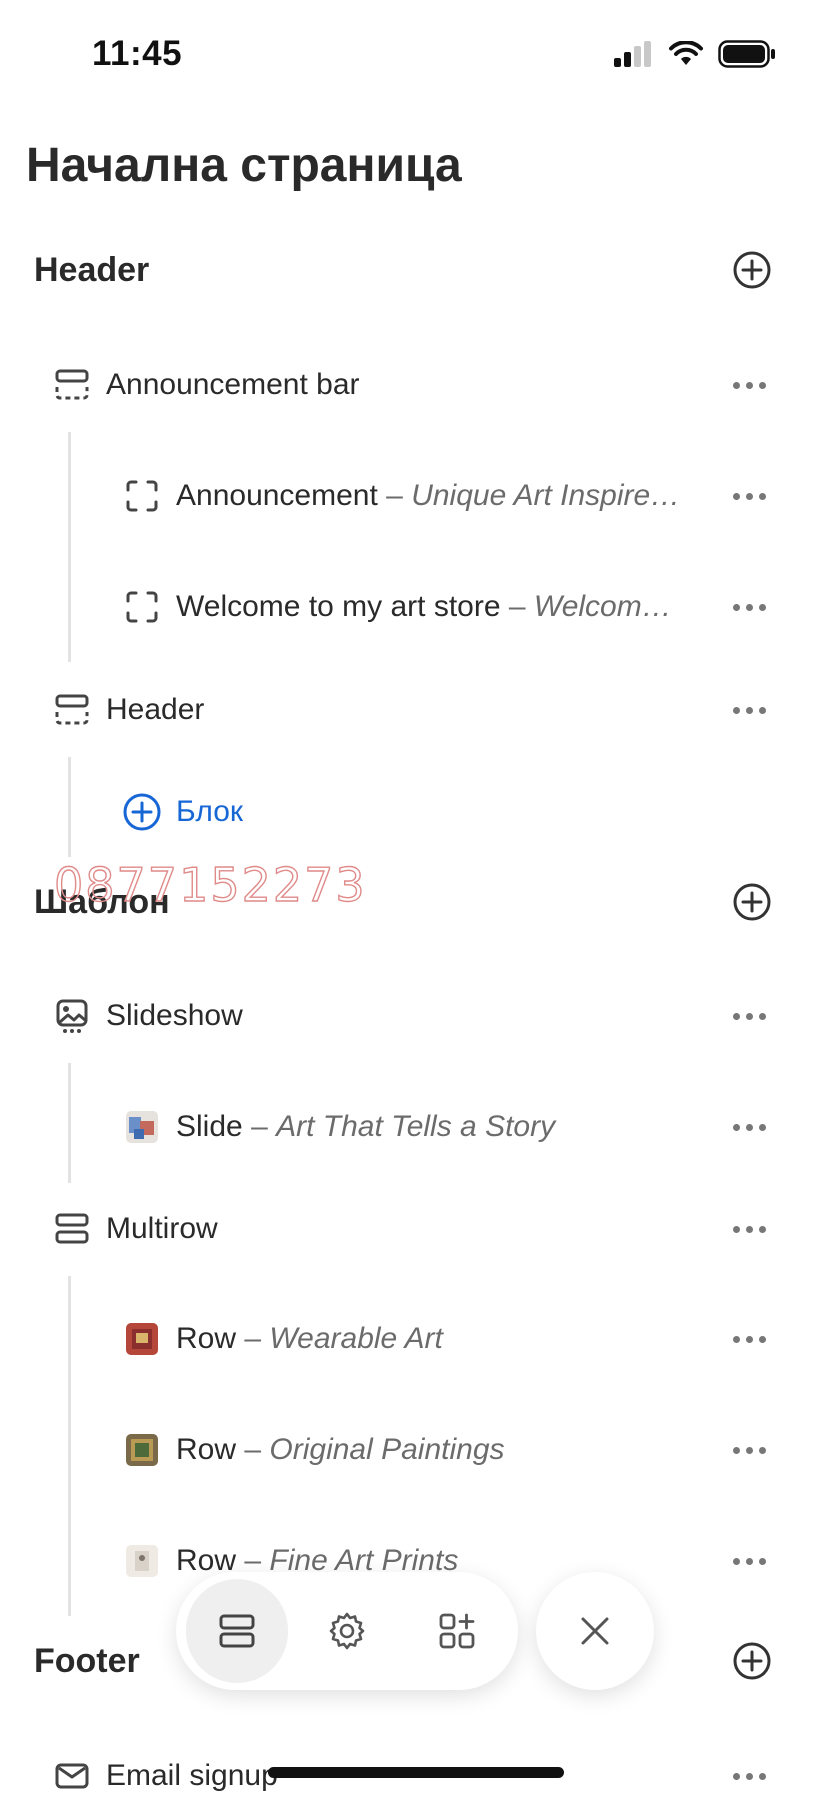 Image resolution: width=832 pixels, height=1800 pixels. I want to click on row-label: Row – Wearable Art, so click(309, 1339).